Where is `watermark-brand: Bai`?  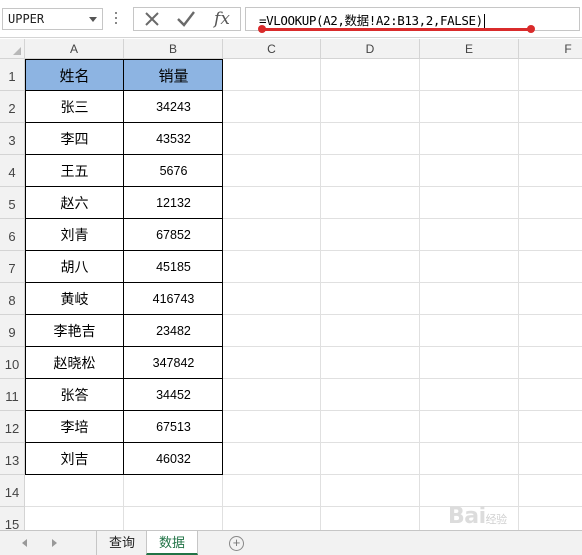
watermark-brand: Bai is located at coordinates (467, 516).